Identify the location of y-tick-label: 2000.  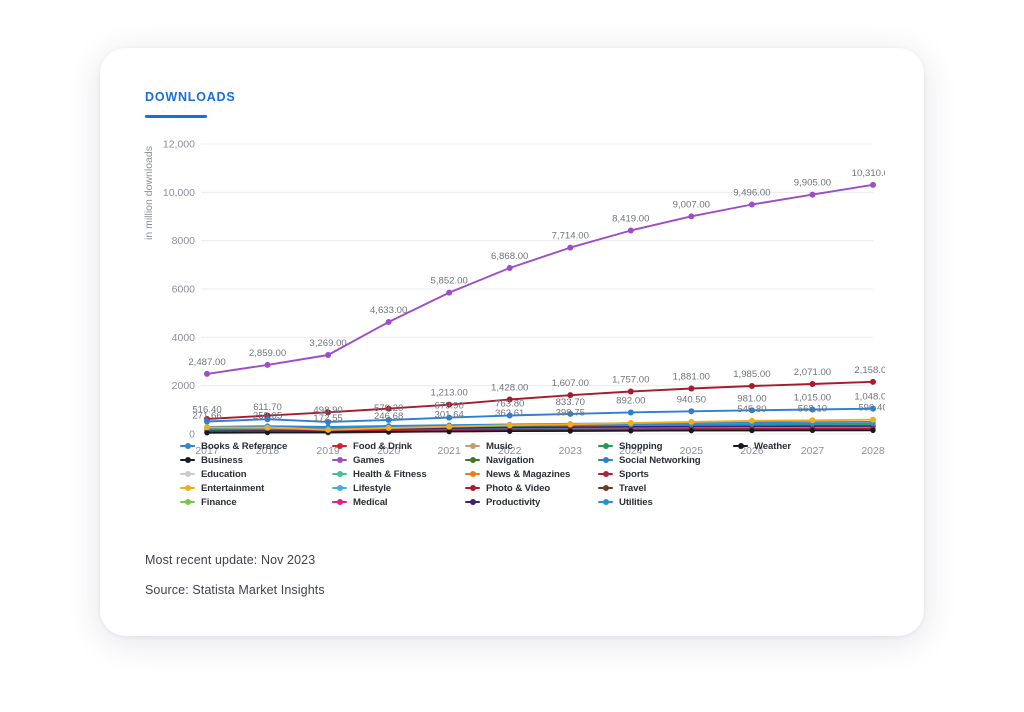
(184, 386).